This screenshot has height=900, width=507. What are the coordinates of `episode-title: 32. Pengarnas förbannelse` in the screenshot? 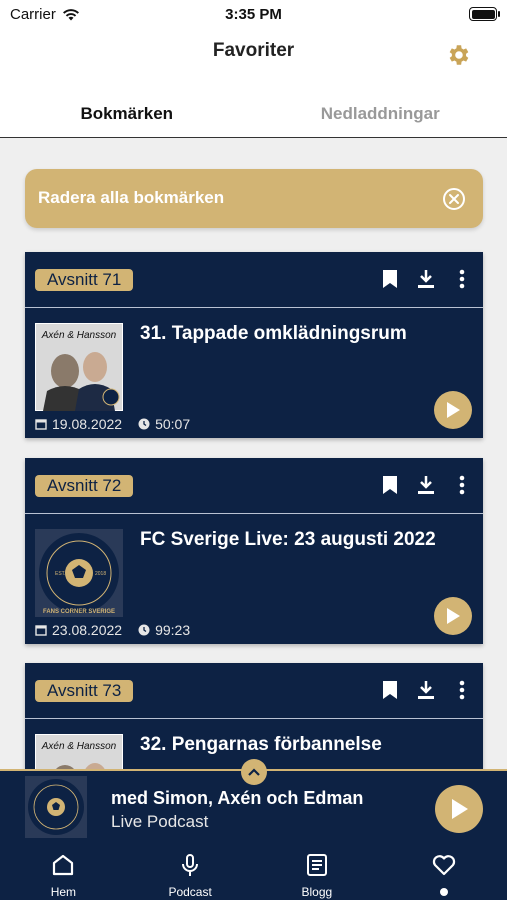 It's located at (261, 744).